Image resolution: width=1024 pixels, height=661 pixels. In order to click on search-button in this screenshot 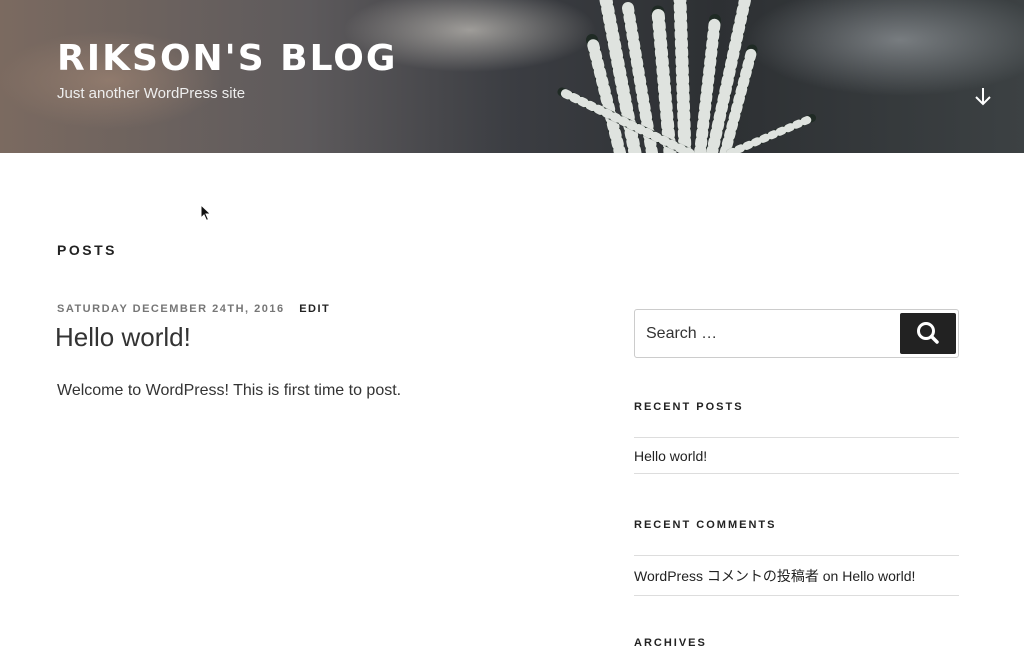, I will do `click(928, 333)`.